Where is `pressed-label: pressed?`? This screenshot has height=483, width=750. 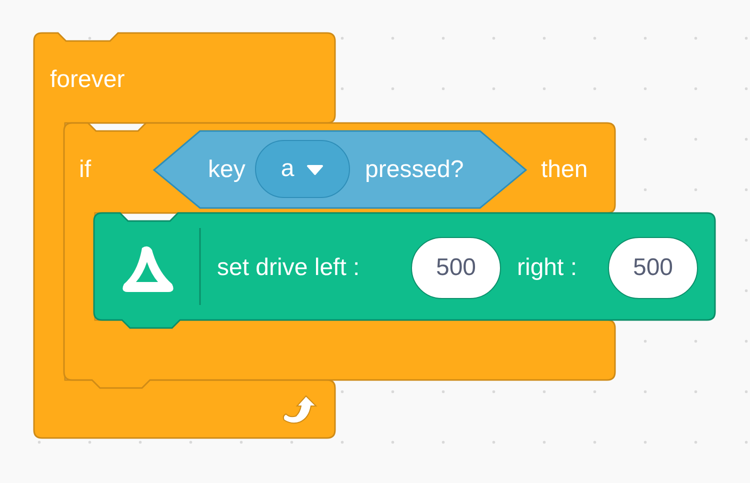
pressed-label: pressed? is located at coordinates (414, 170).